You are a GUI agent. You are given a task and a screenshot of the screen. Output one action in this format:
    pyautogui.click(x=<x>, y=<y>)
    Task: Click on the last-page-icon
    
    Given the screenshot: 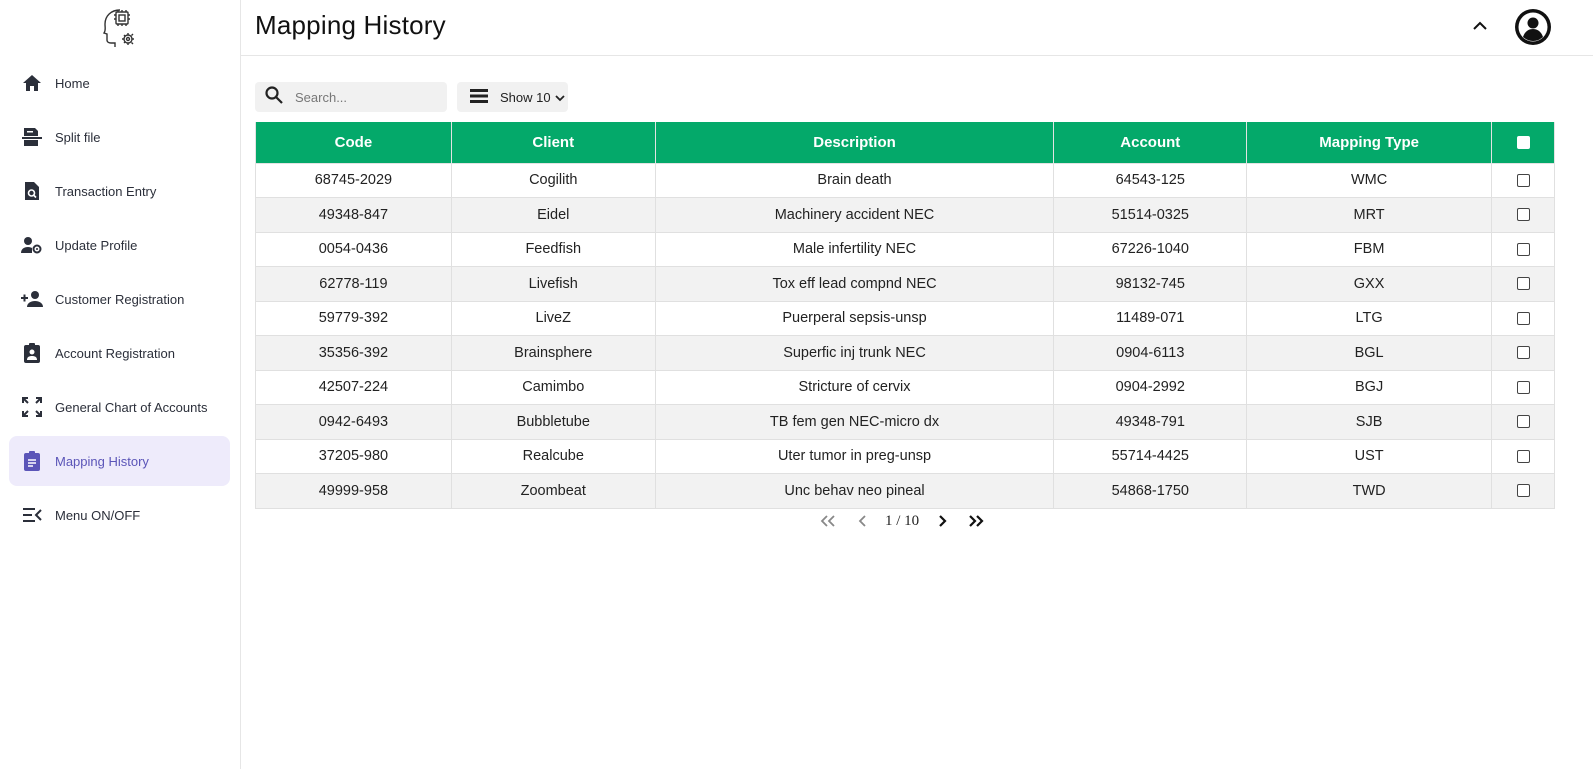 What is the action you would take?
    pyautogui.click(x=976, y=521)
    